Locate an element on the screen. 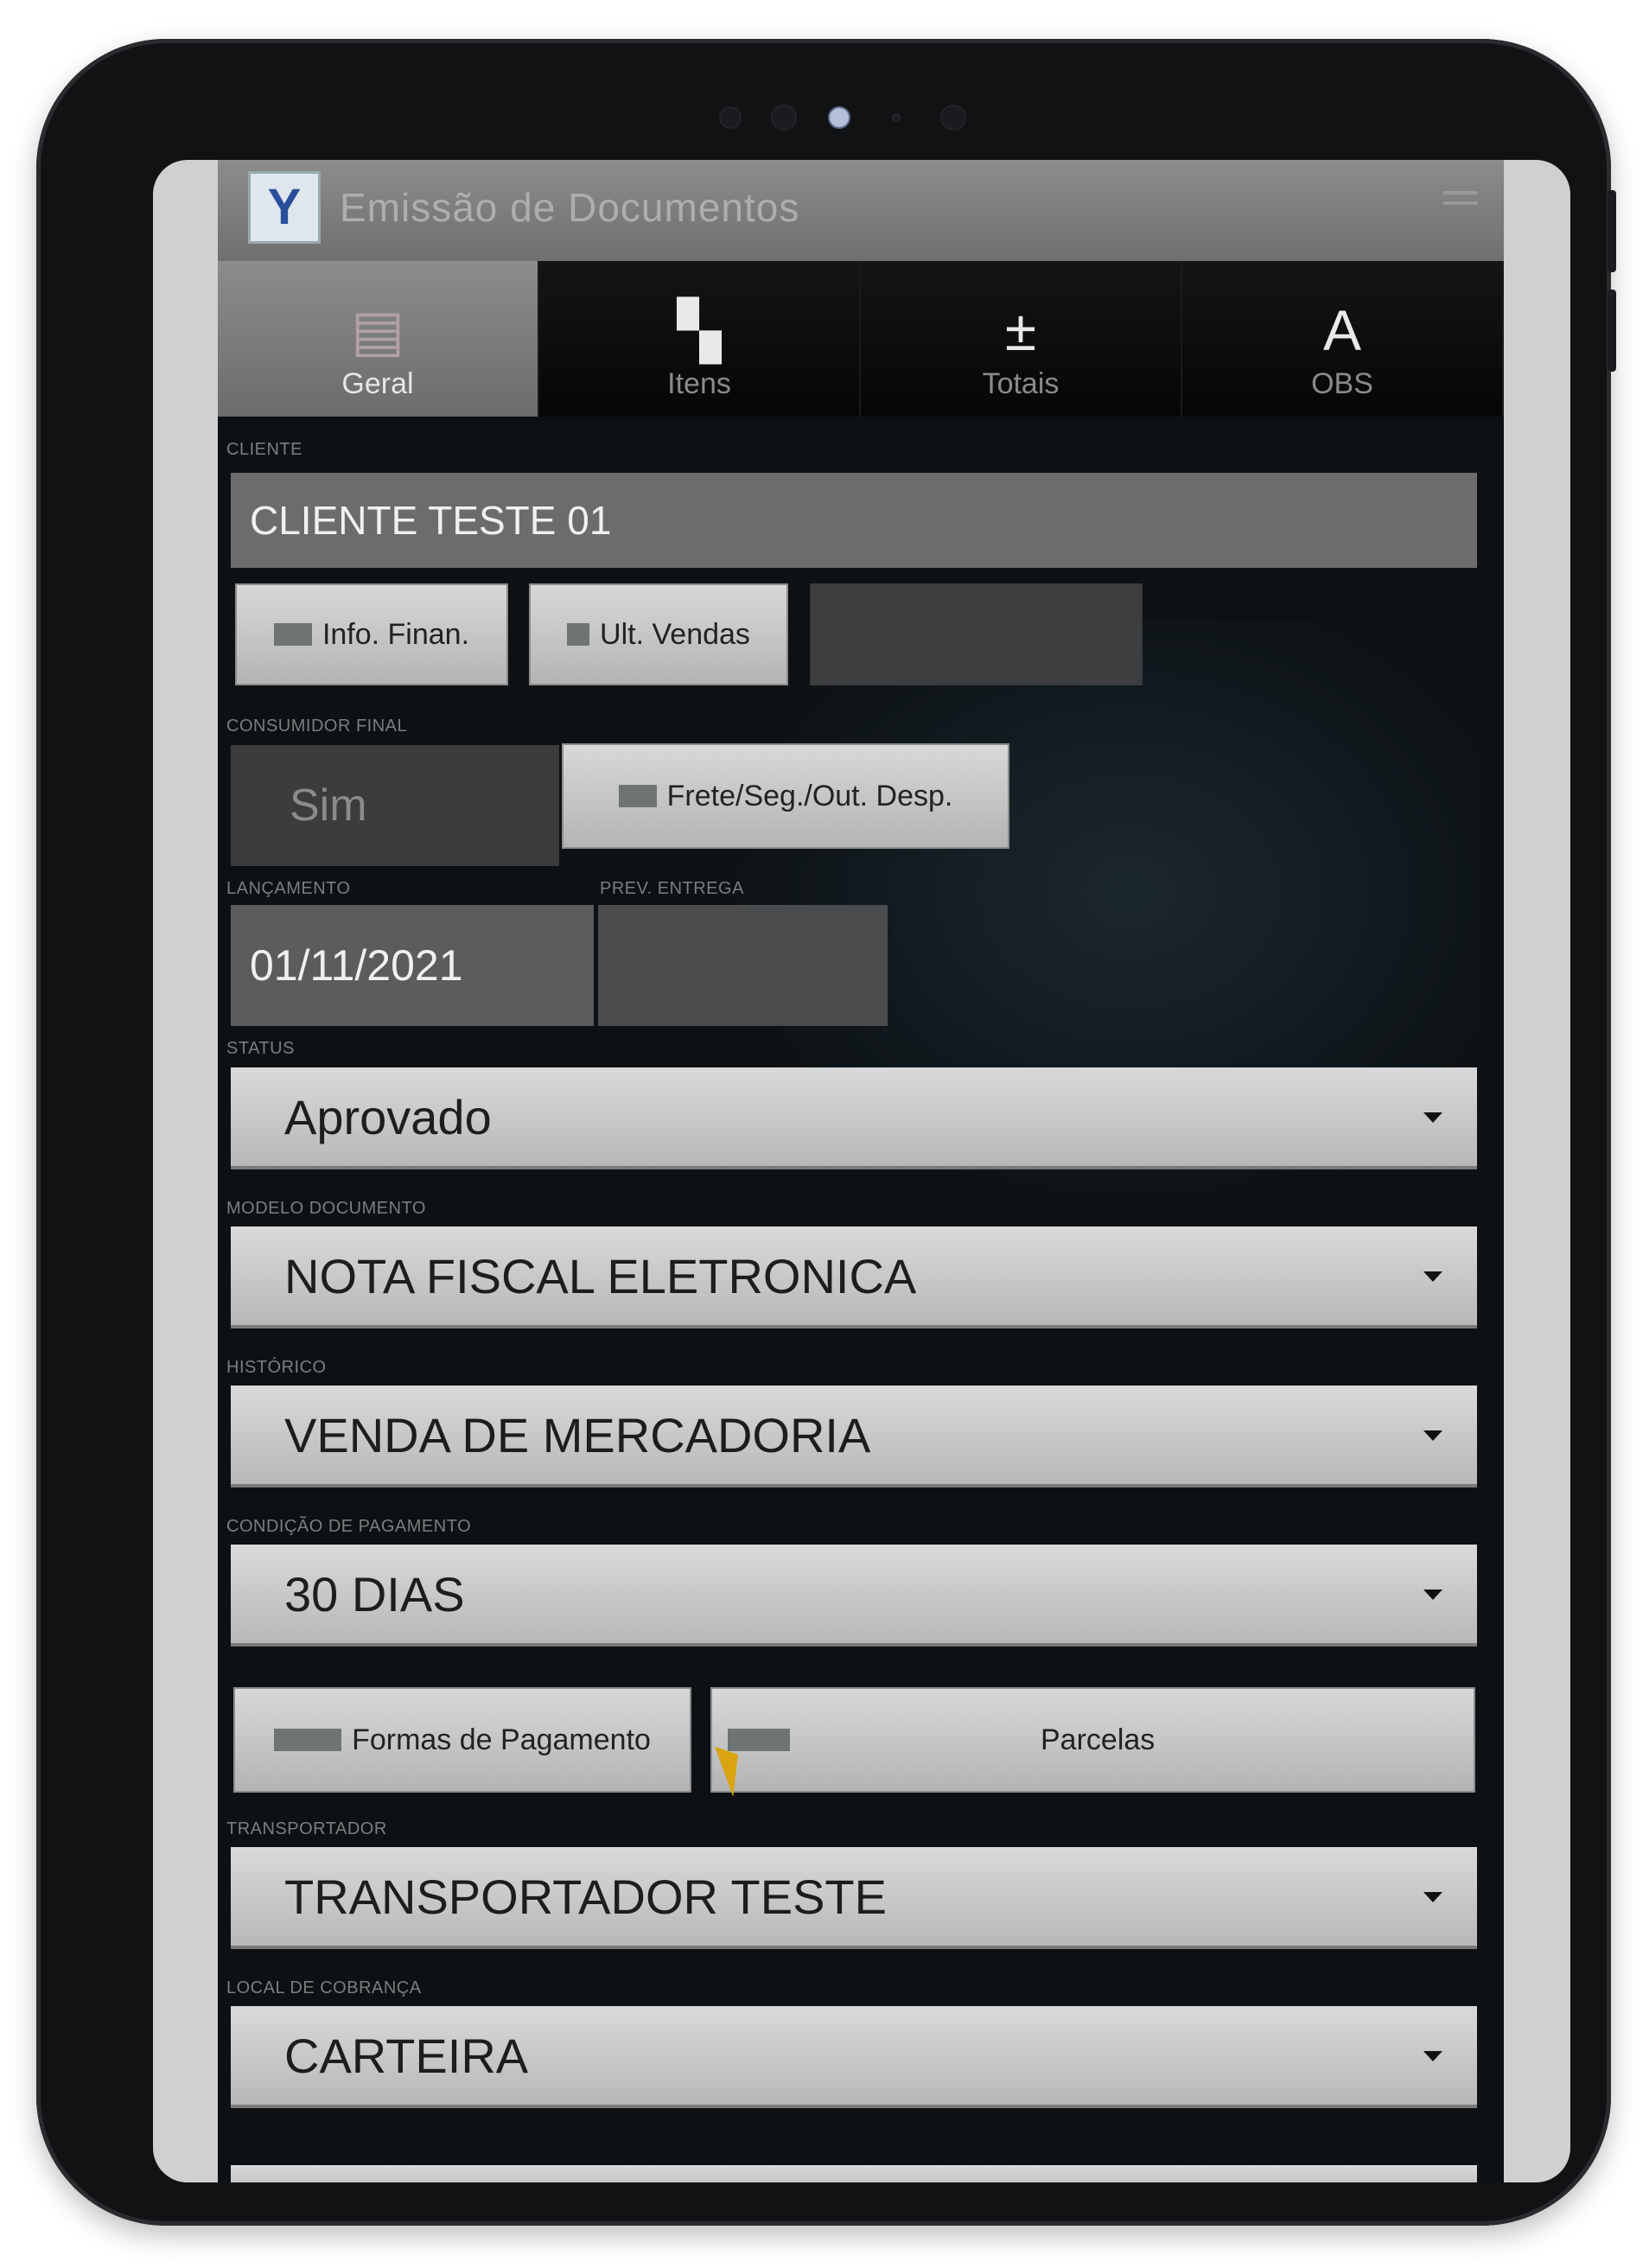 This screenshot has width=1649, height=2268. camera-lens is located at coordinates (839, 117).